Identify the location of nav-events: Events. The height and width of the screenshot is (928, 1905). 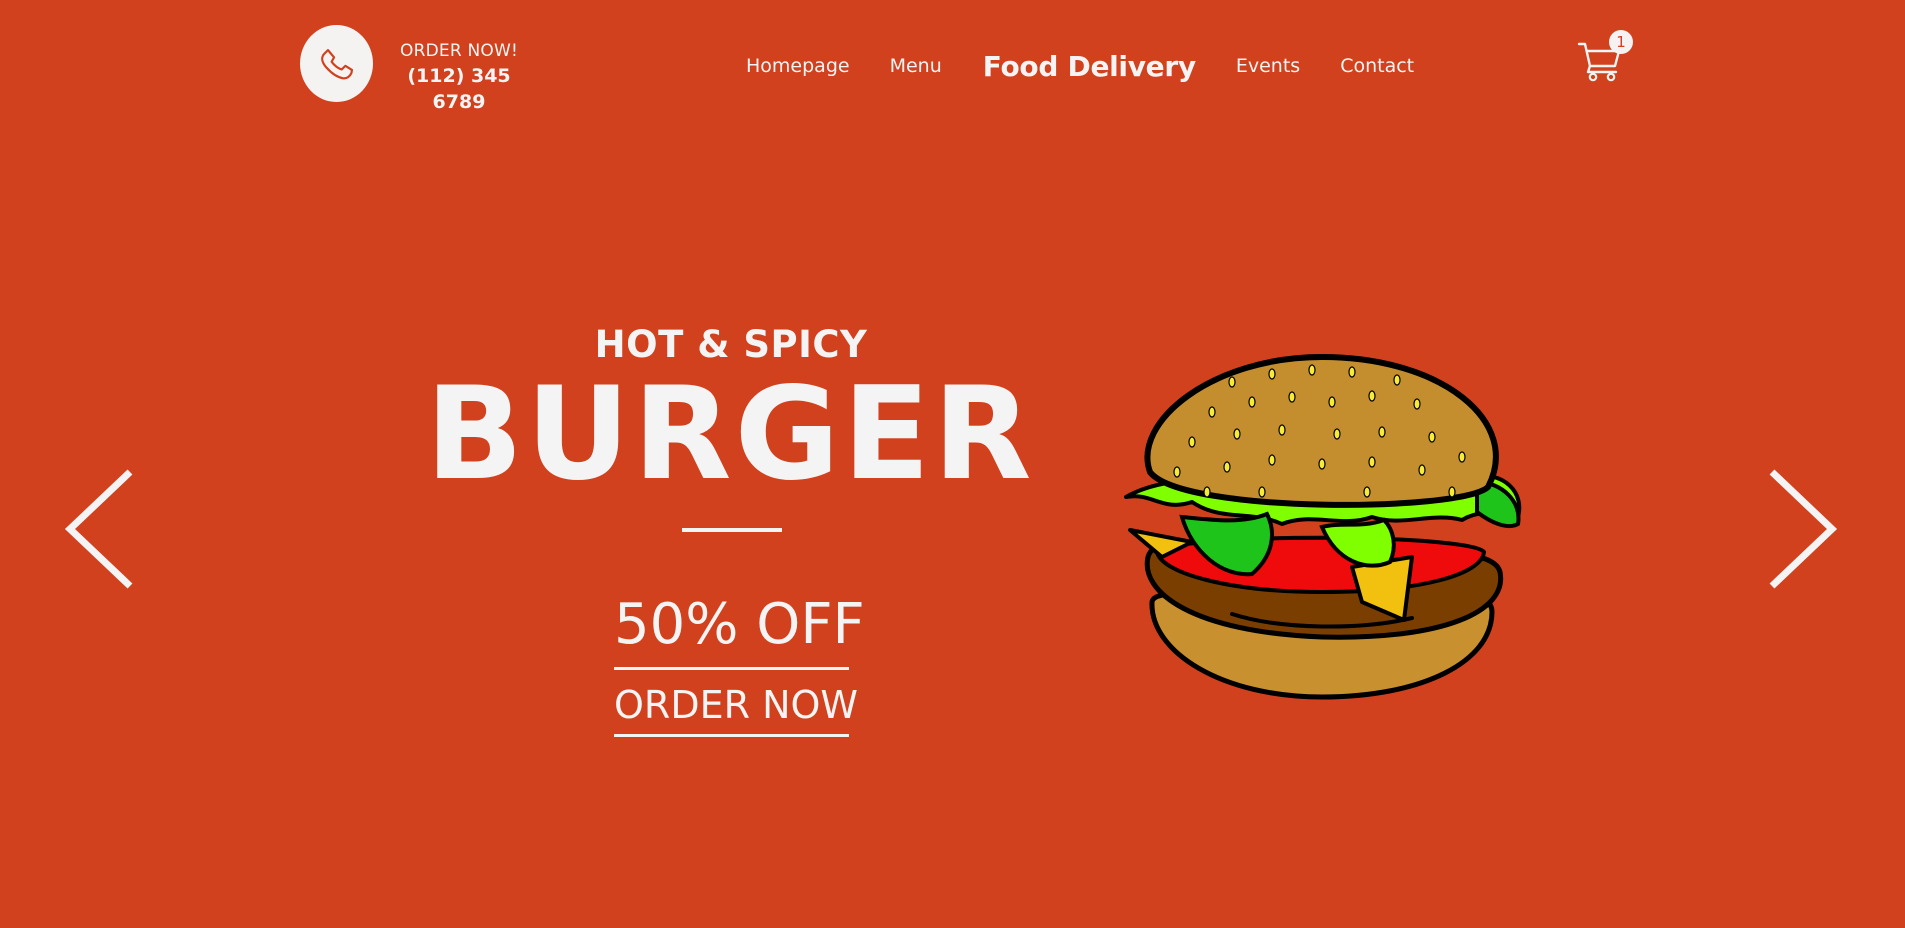
(1268, 66).